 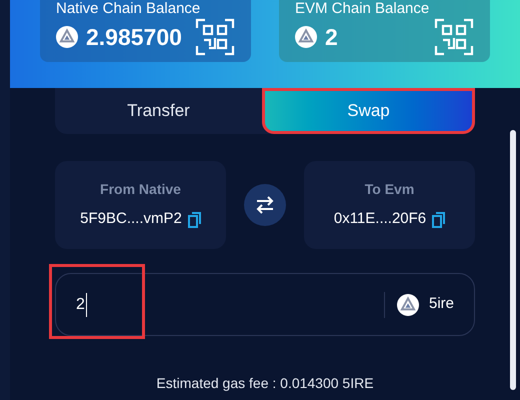 What do you see at coordinates (129, 9) in the screenshot?
I see `balance-label: Native Chain Balance` at bounding box center [129, 9].